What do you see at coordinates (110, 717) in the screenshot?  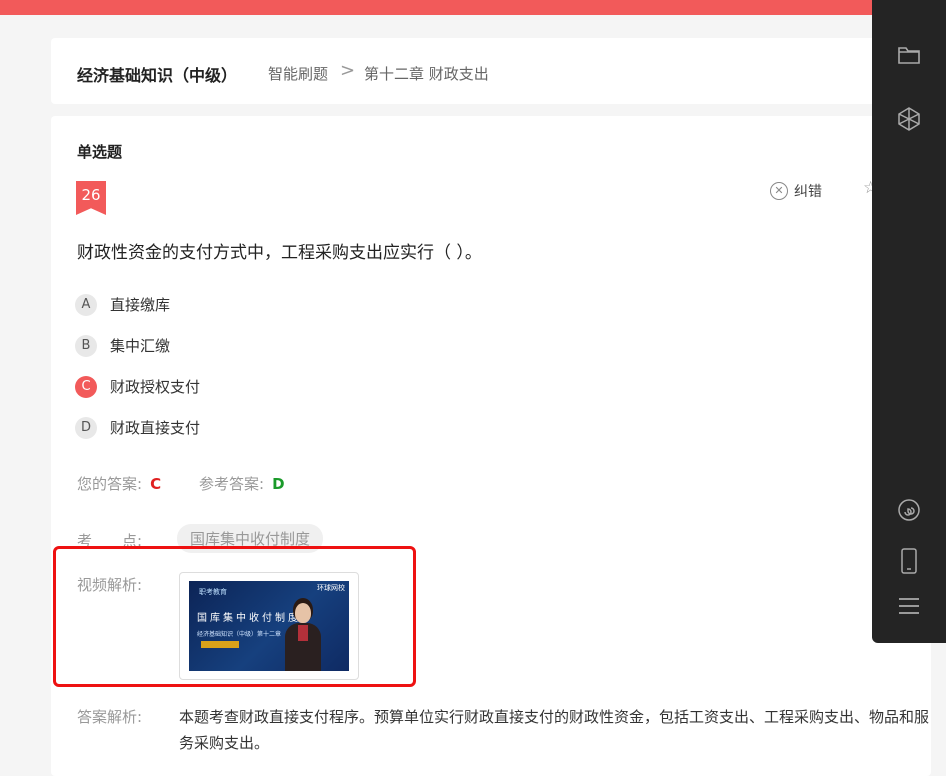 I see `explanation-label: 答案解析:` at bounding box center [110, 717].